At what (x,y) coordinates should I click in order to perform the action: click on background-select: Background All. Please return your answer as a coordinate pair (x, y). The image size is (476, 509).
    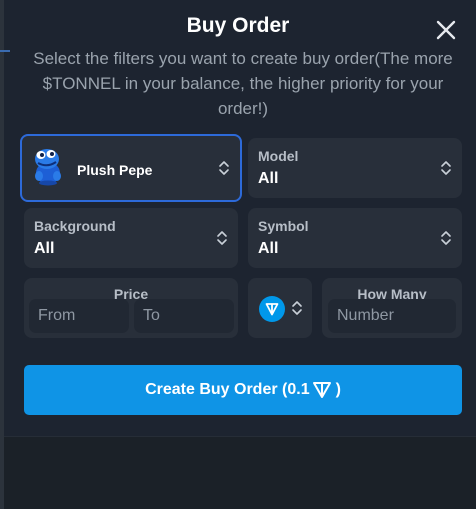
    Looking at the image, I should click on (131, 238).